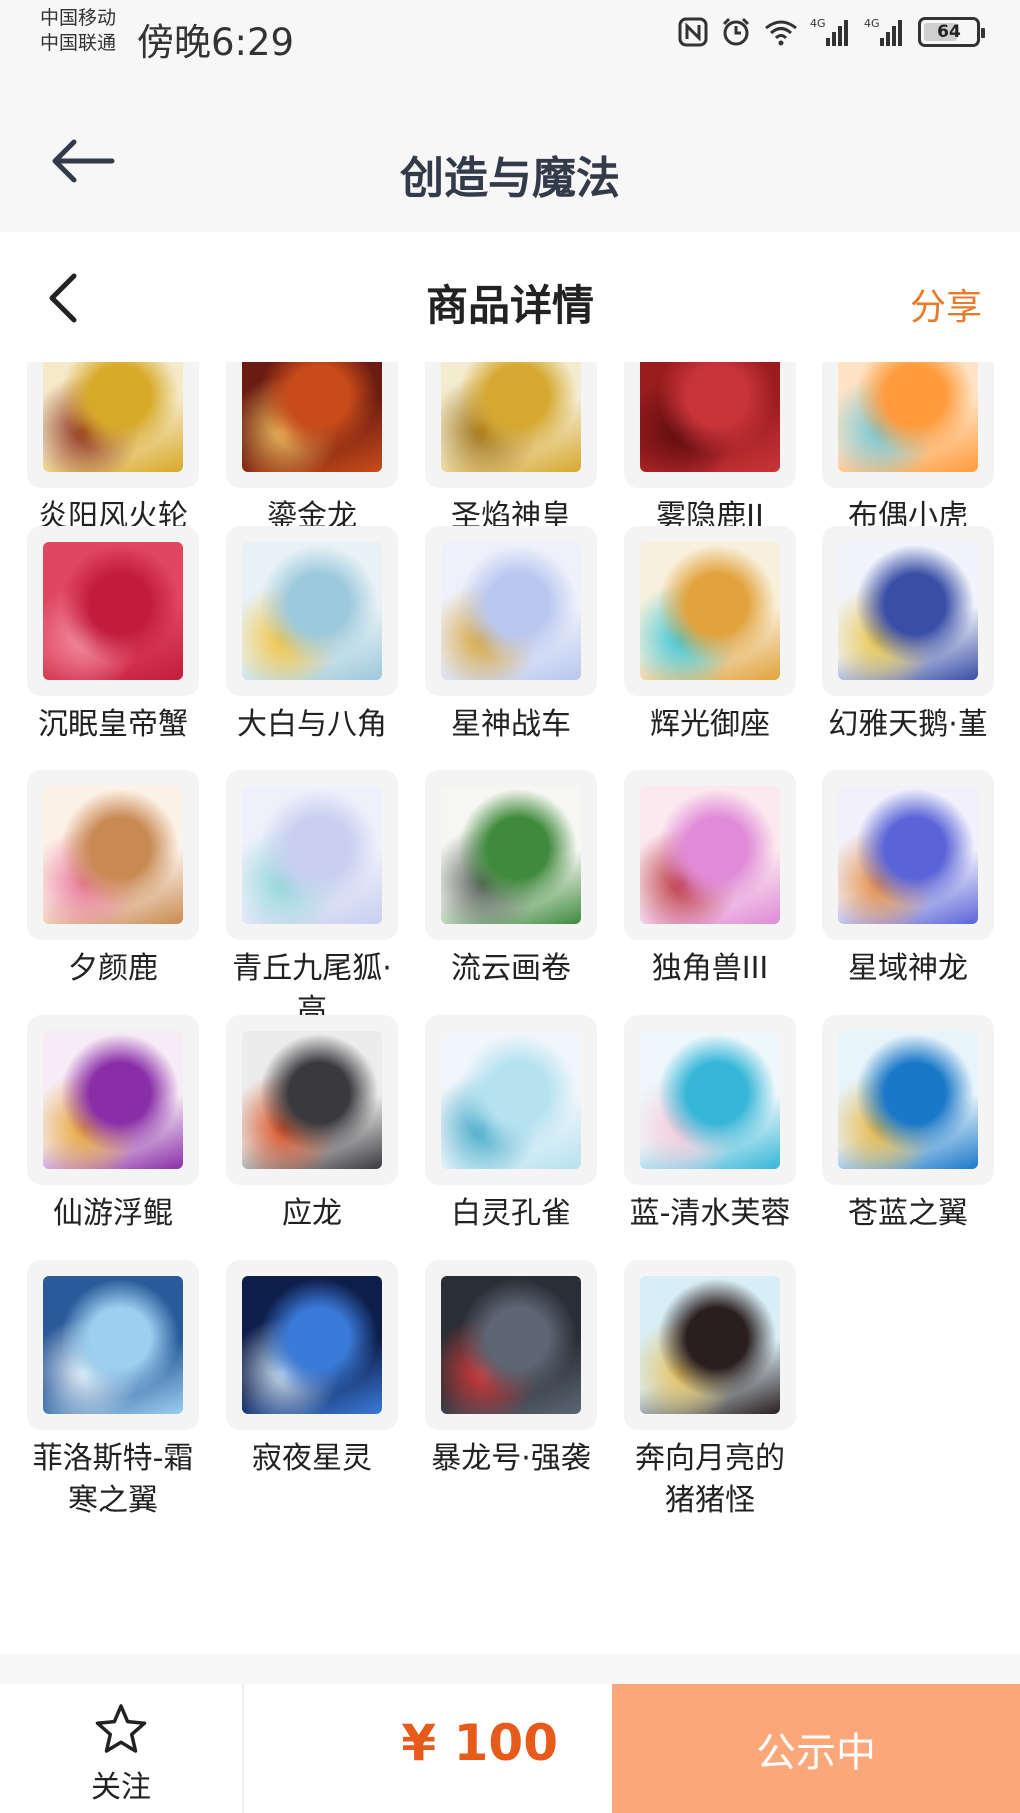  I want to click on item-name: 幻雅天鹅·堇, so click(908, 724).